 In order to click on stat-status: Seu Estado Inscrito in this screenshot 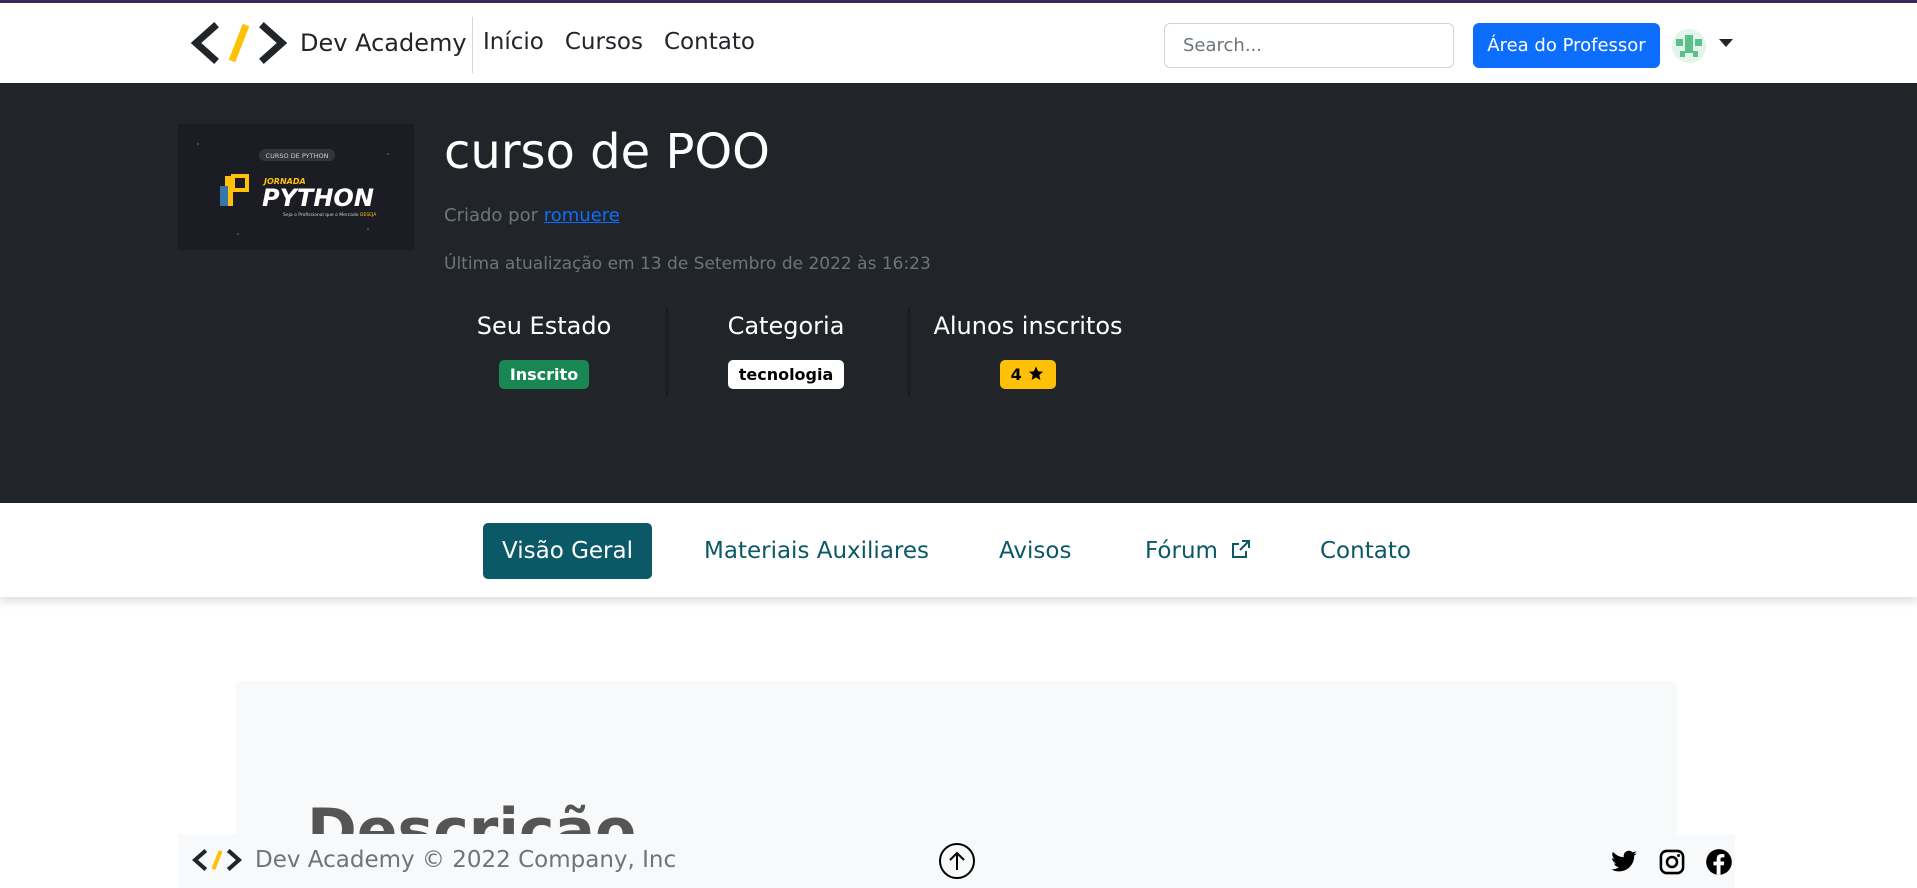, I will do `click(544, 350)`.